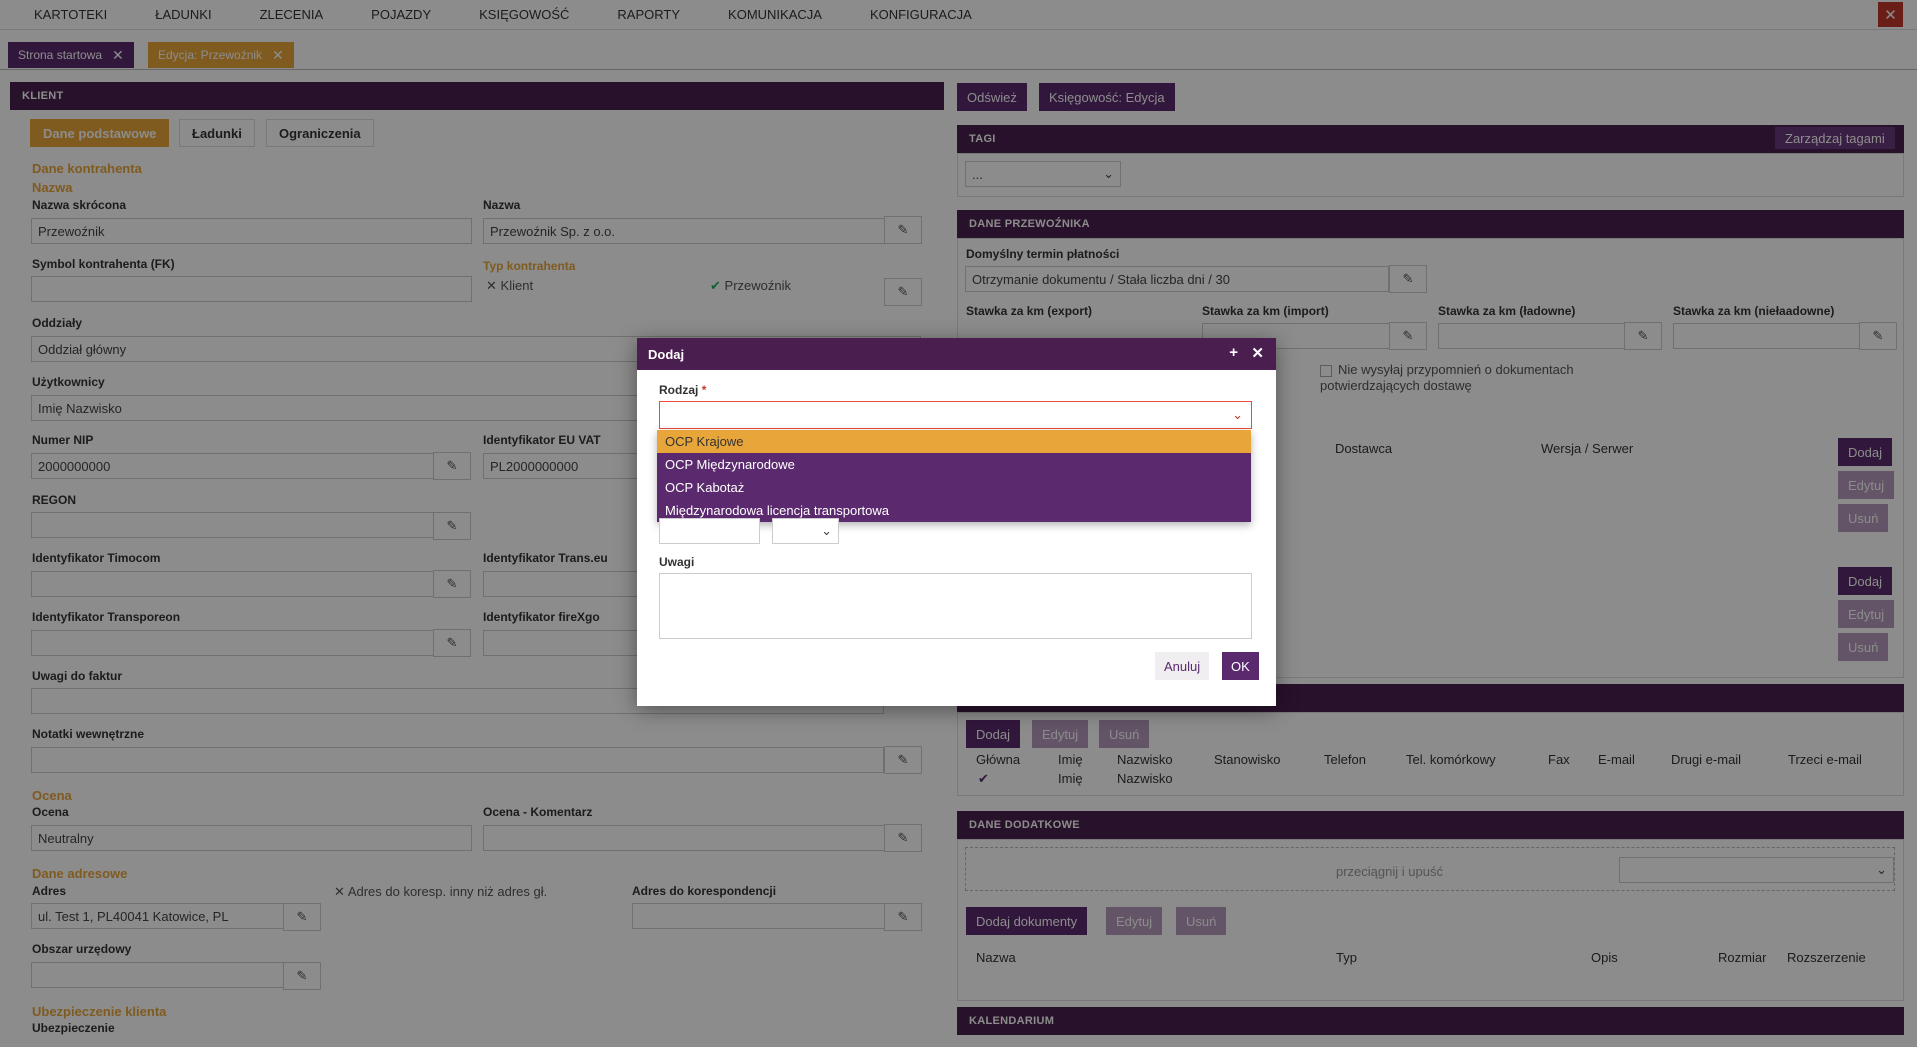  I want to click on close-icon: ✕, so click(1257, 353).